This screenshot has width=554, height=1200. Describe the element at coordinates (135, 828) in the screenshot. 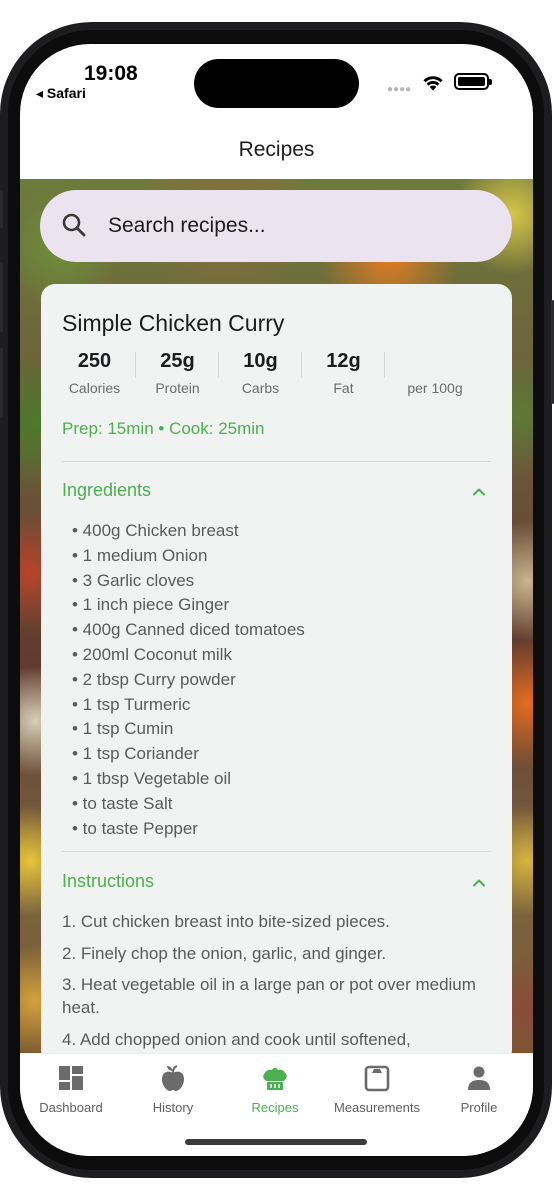

I see `ingredient-item: • to taste Pepper` at that location.